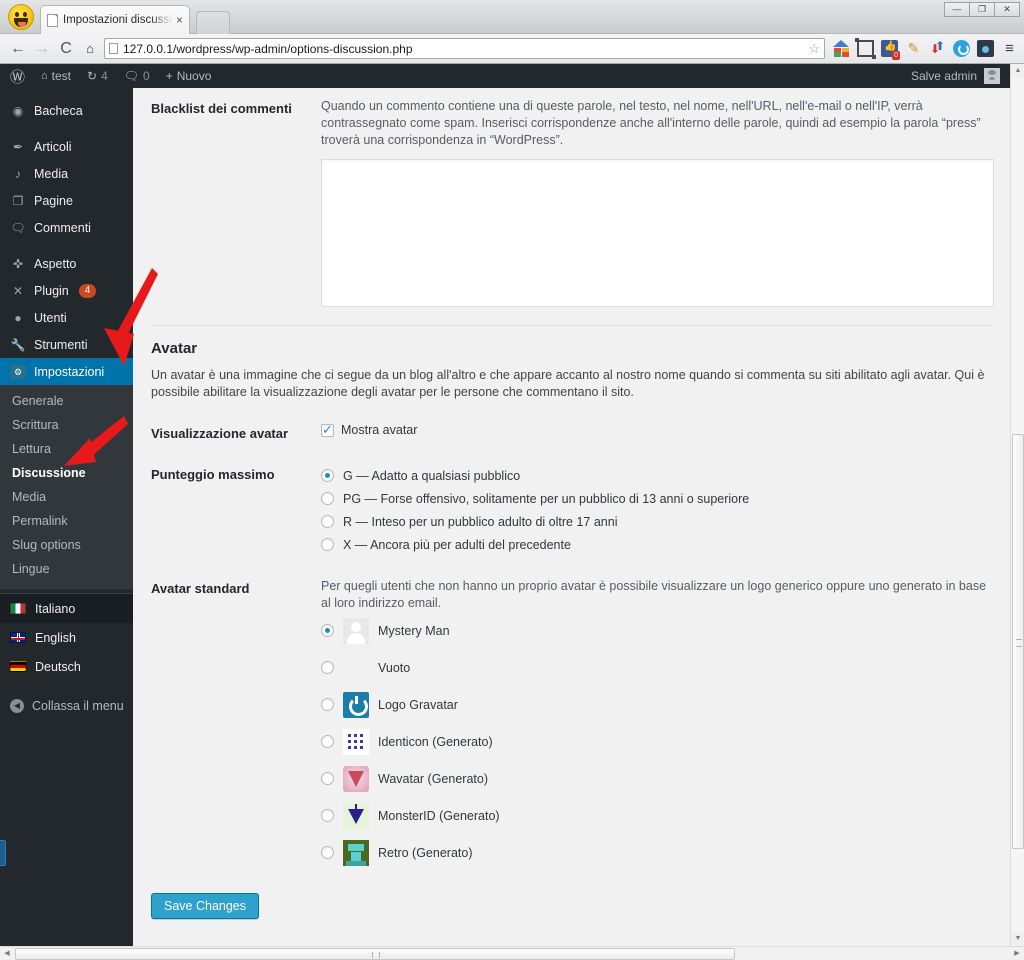 The height and width of the screenshot is (960, 1024). Describe the element at coordinates (66, 317) in the screenshot. I see `sidebar-item-utenti: ● Utenti` at that location.